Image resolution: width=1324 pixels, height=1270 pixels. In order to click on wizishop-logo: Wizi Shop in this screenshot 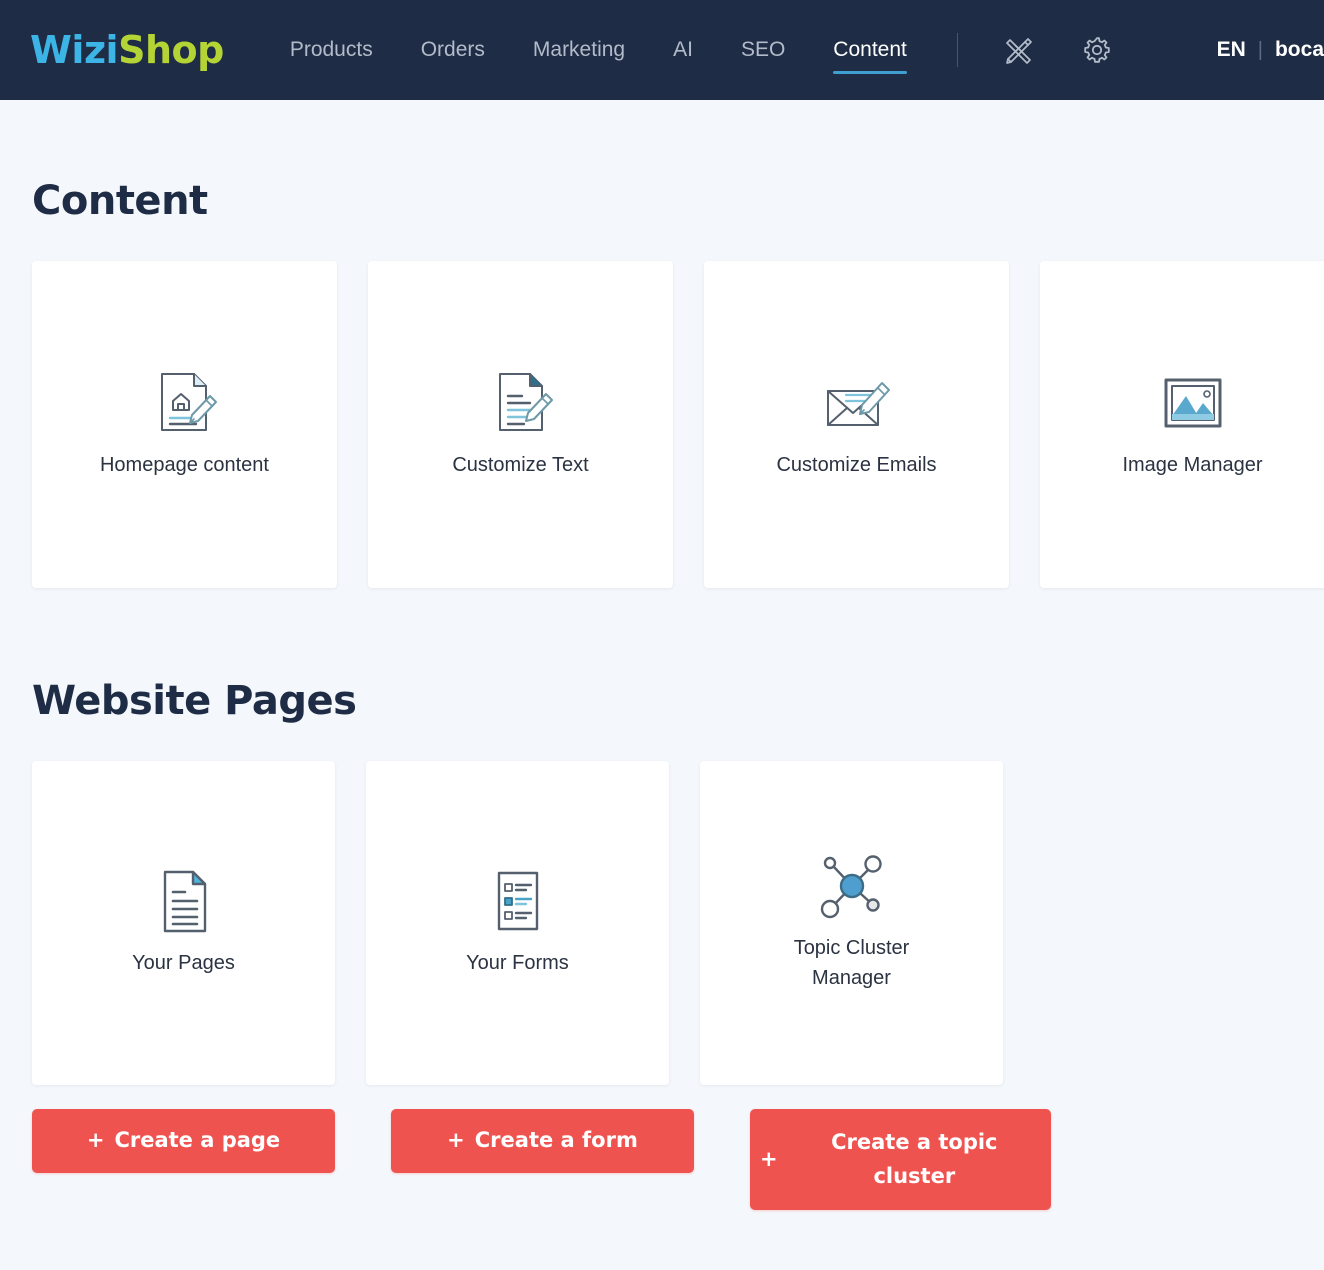, I will do `click(127, 50)`.